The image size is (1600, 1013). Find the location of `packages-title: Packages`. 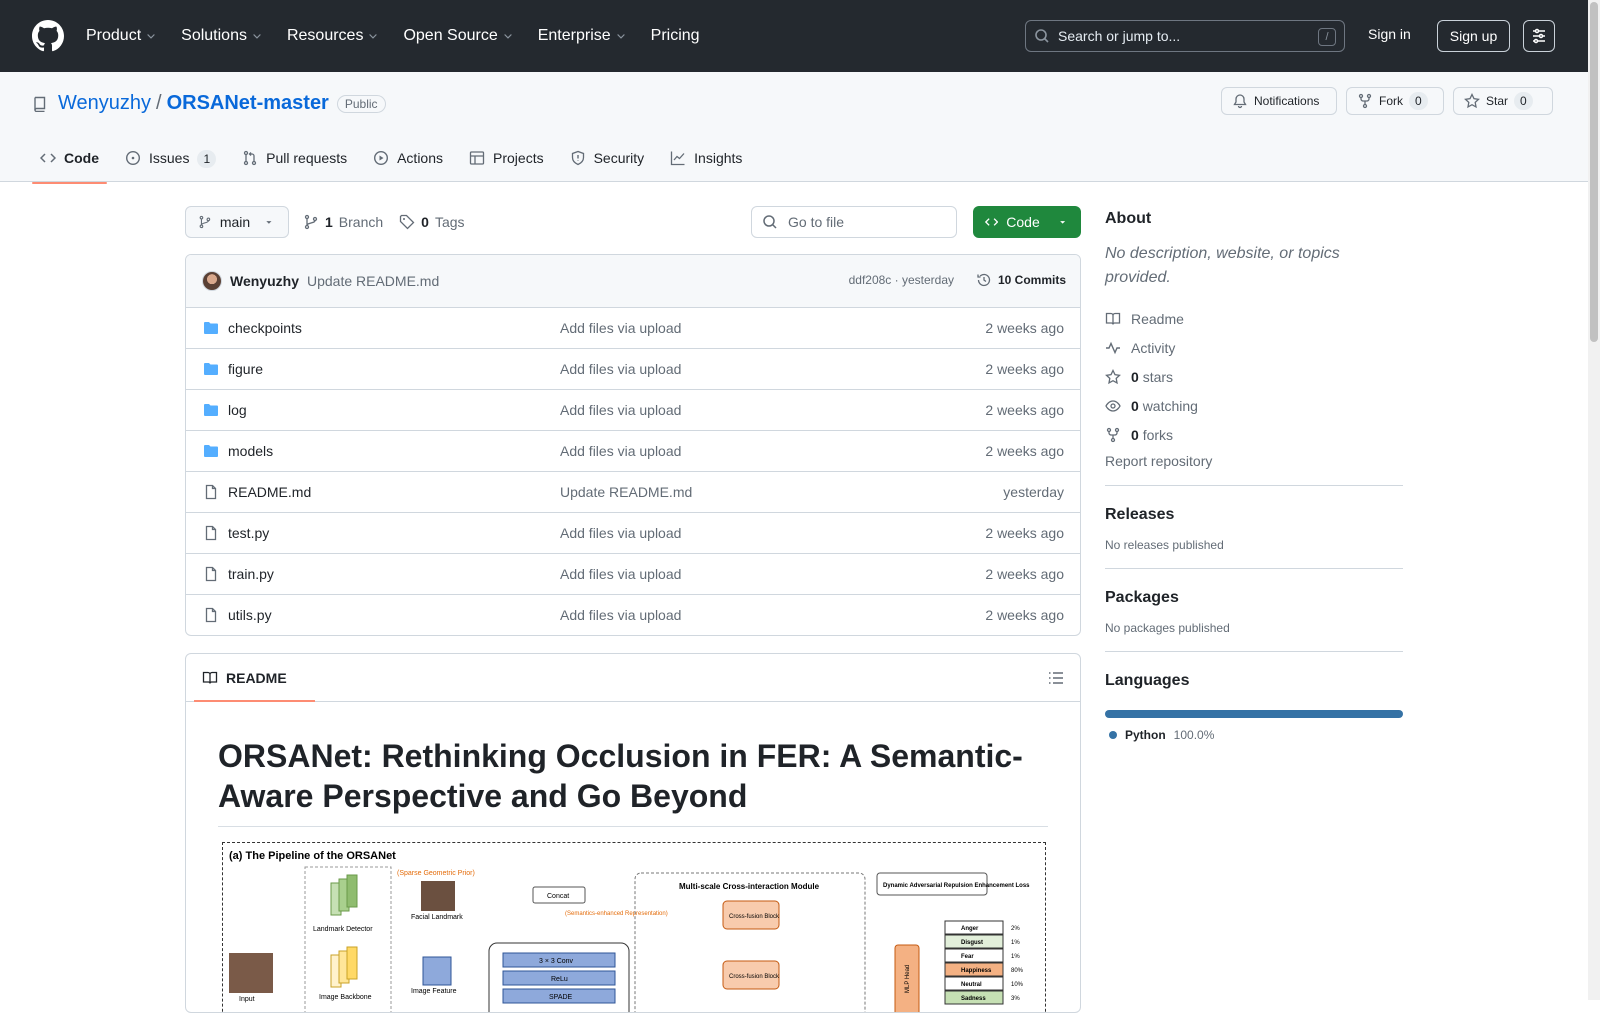

packages-title: Packages is located at coordinates (1254, 598).